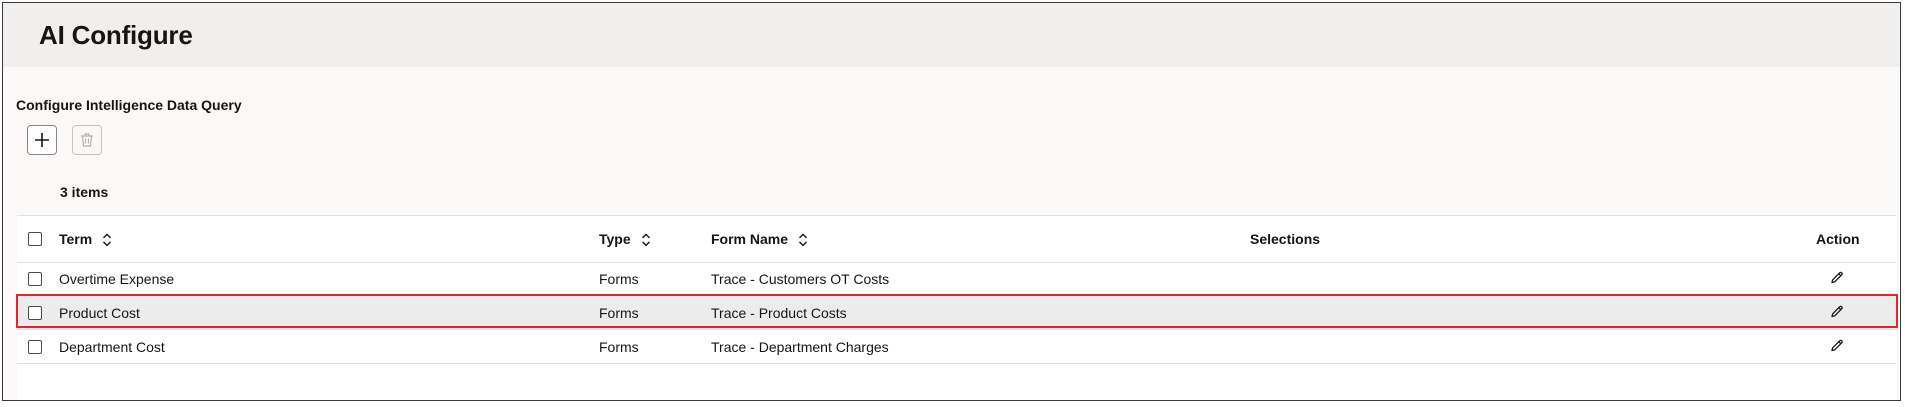 This screenshot has width=1905, height=407. I want to click on trash-icon, so click(87, 140).